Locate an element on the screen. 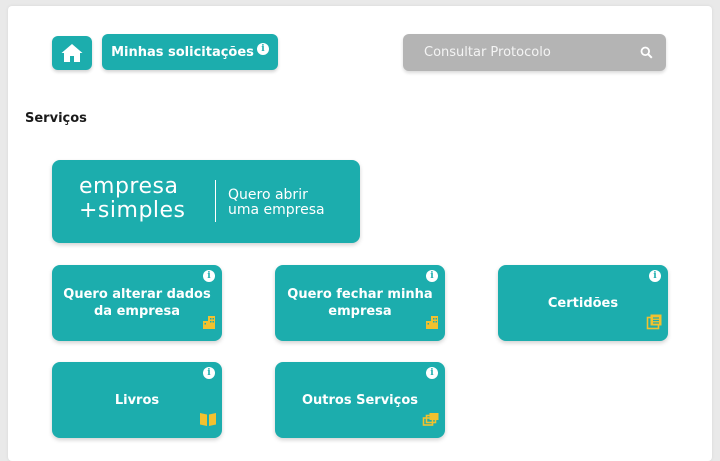  open-company-button: empresa +simples Quero abrir uma empresa is located at coordinates (206, 201).